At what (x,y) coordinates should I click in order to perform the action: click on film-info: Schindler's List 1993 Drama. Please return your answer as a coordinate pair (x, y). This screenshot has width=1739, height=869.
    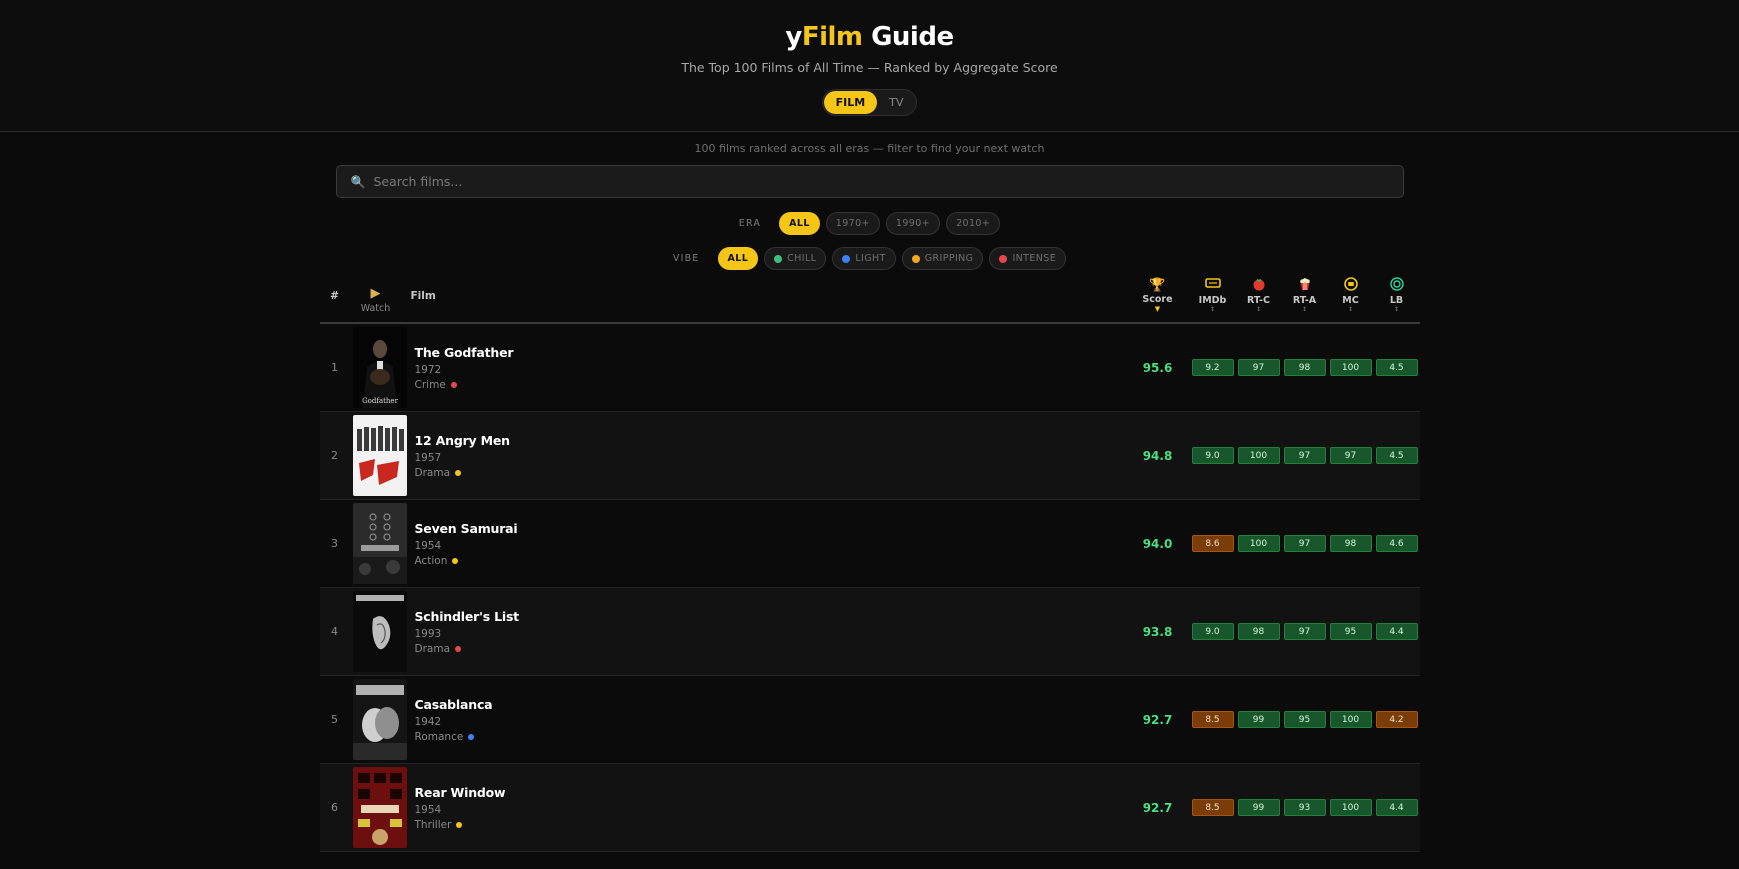
    Looking at the image, I should click on (768, 632).